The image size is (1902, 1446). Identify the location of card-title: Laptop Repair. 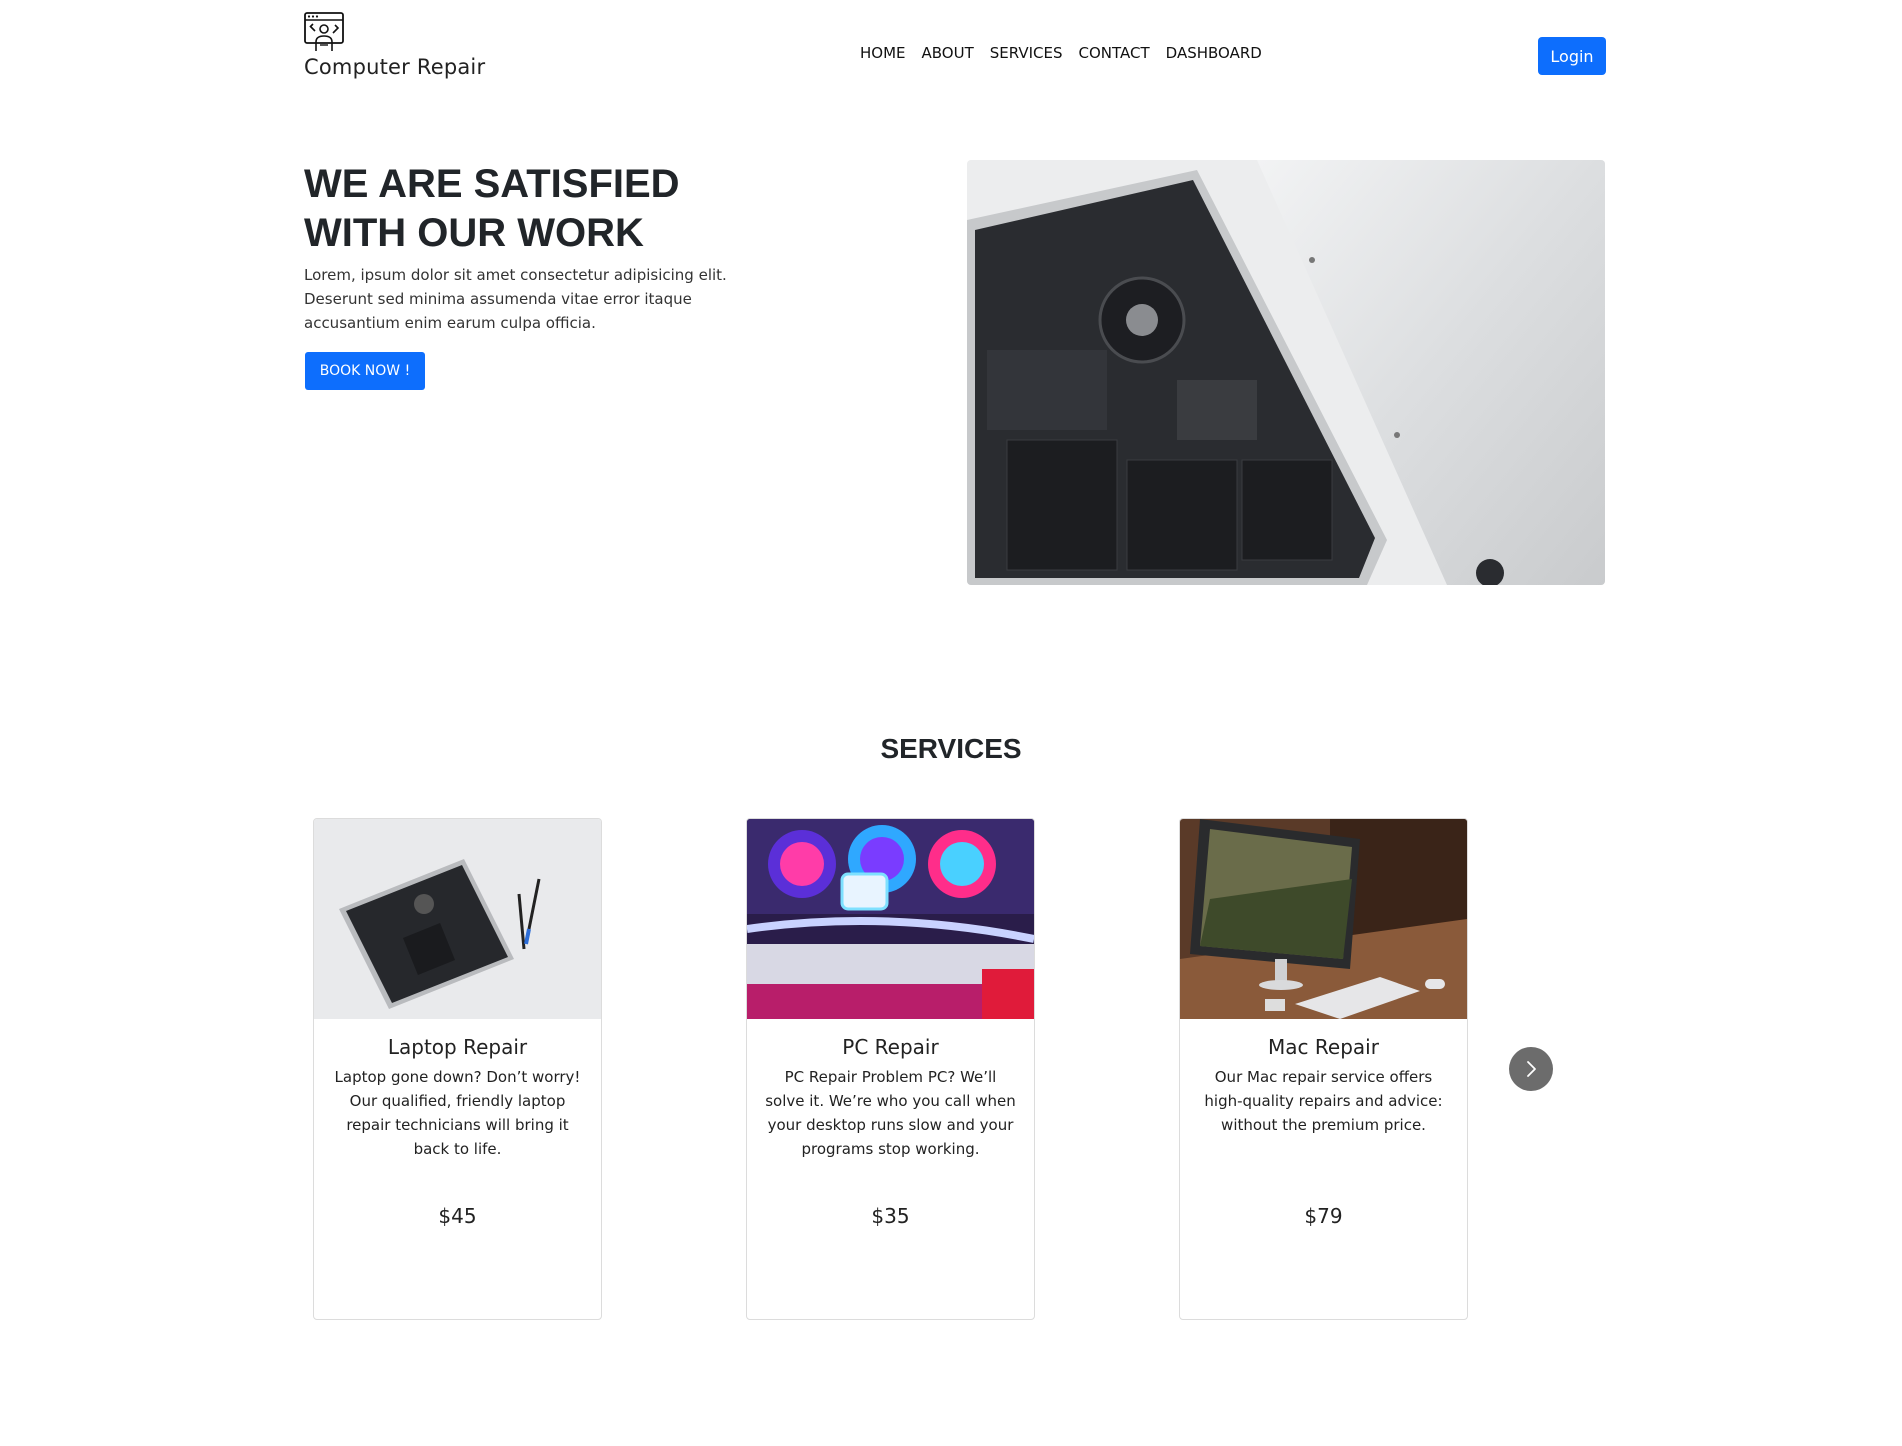
(457, 1047).